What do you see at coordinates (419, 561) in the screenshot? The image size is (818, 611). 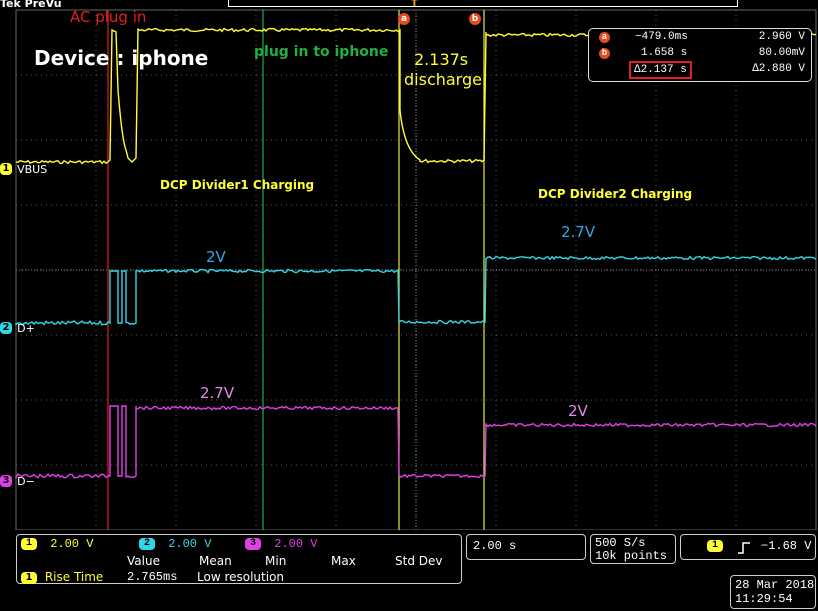 I see `meas-header-stddev: Std Dev` at bounding box center [419, 561].